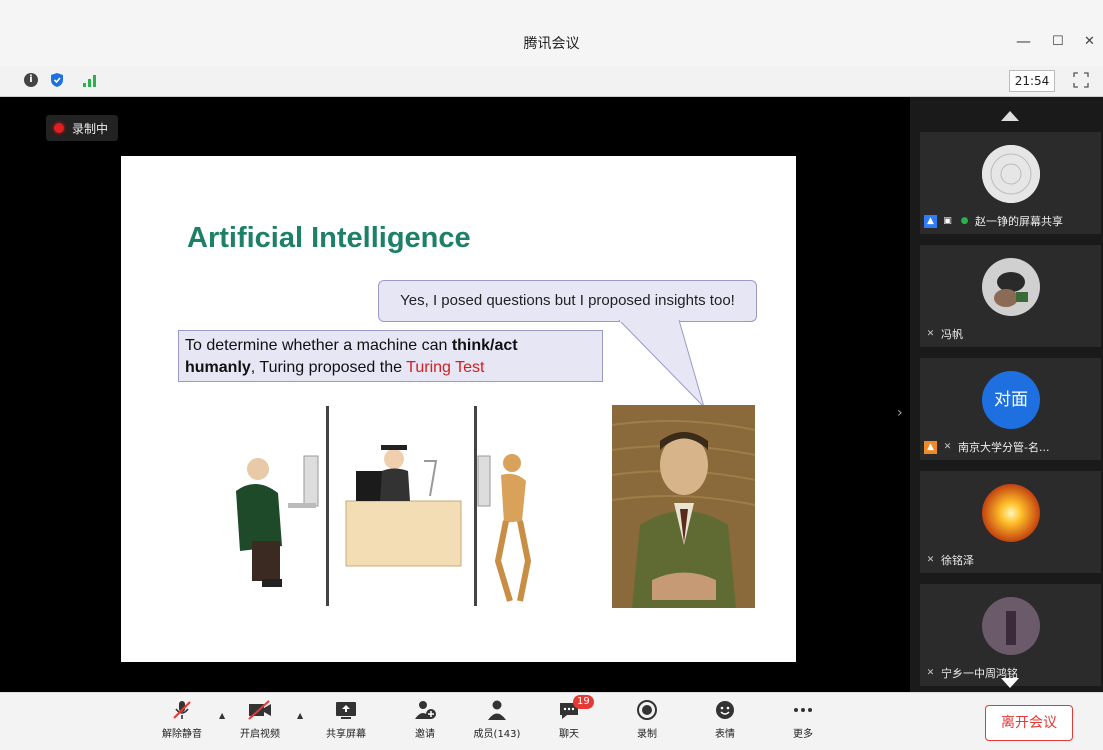 The width and height of the screenshot is (1103, 750). What do you see at coordinates (346, 734) in the screenshot?
I see `share-screen-label: 共享屏幕` at bounding box center [346, 734].